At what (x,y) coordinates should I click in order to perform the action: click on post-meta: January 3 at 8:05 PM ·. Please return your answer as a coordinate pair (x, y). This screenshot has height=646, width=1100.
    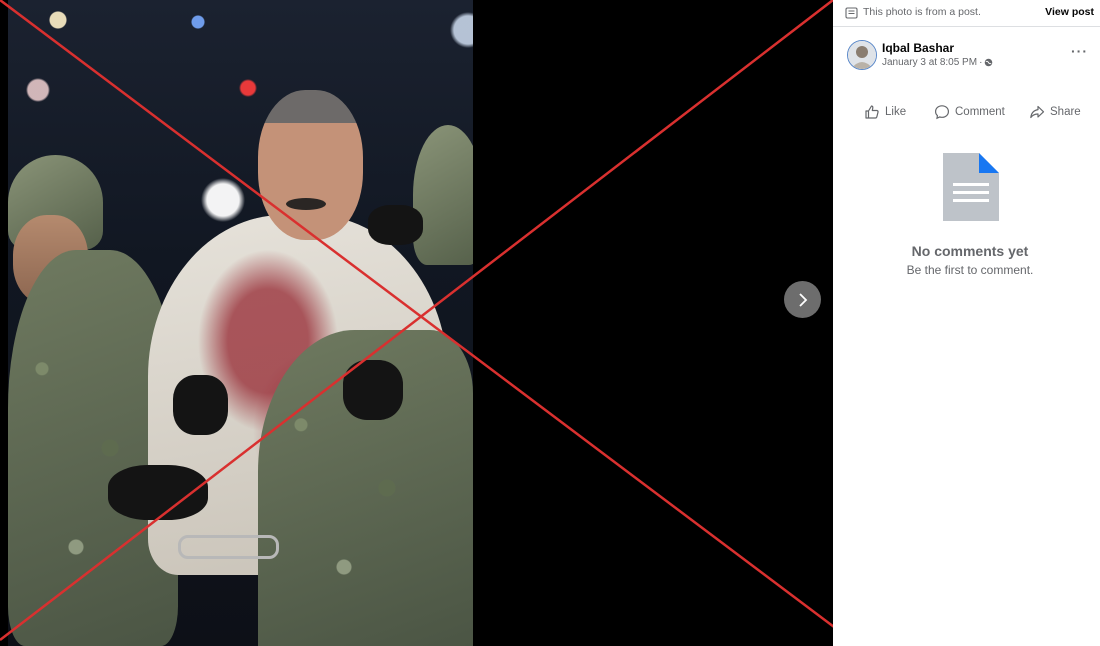
    Looking at the image, I should click on (937, 62).